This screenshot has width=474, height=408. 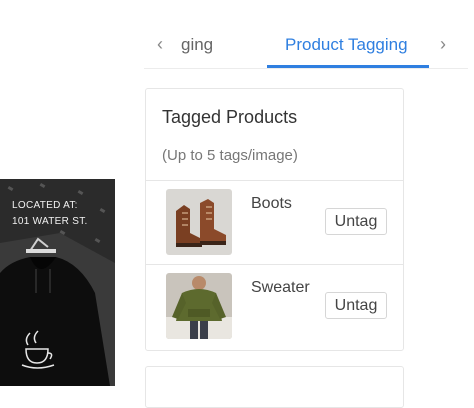 I want to click on hoodie-icon, so click(x=57, y=309).